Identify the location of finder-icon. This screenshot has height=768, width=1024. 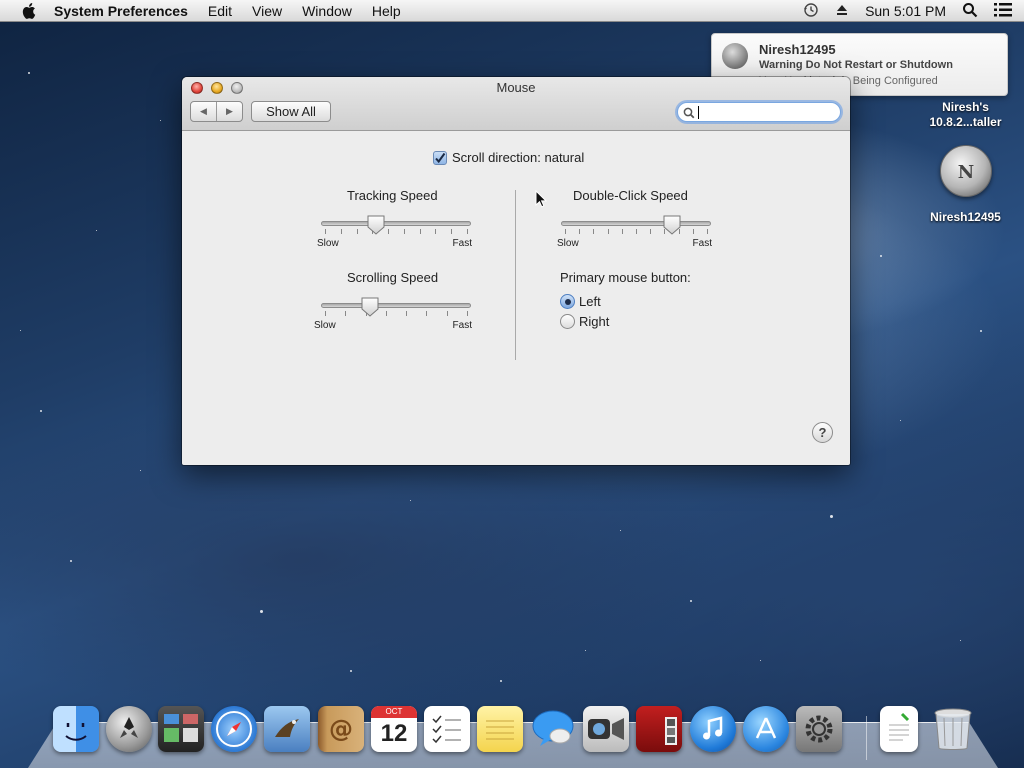
(76, 729).